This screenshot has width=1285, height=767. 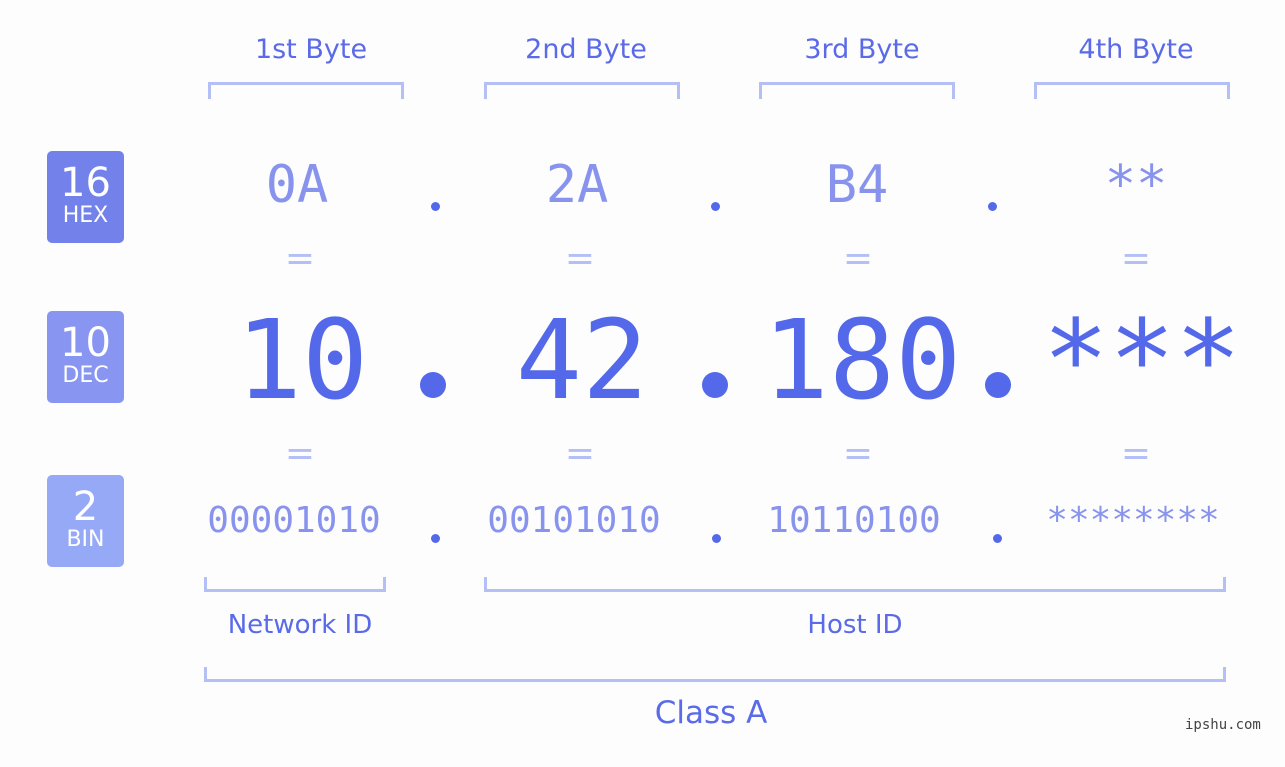 I want to click on equals-dec-bin-4: =, so click(x=1136, y=453).